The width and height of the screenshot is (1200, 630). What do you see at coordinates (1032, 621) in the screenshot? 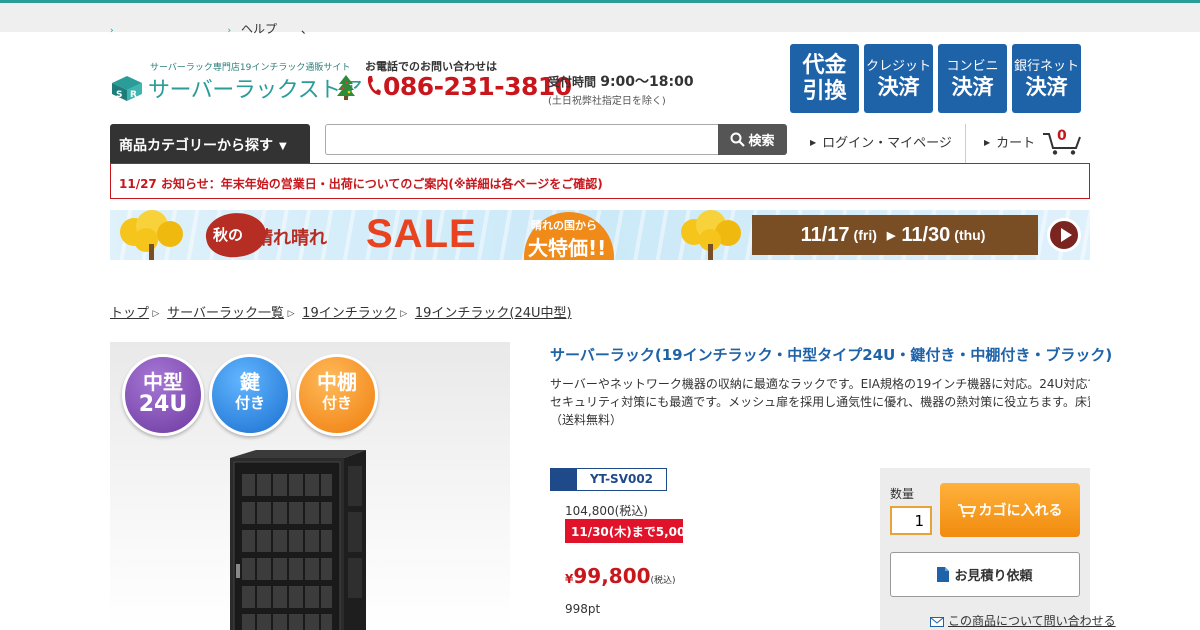
I see `mail-inquiry-label: この商品について問い合わせる` at bounding box center [1032, 621].